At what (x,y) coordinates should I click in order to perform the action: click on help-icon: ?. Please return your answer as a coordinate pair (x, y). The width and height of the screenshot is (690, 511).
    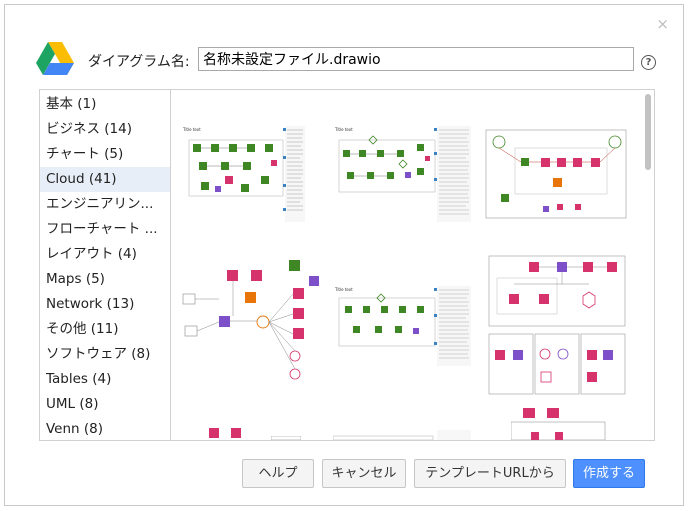
    Looking at the image, I should click on (648, 62).